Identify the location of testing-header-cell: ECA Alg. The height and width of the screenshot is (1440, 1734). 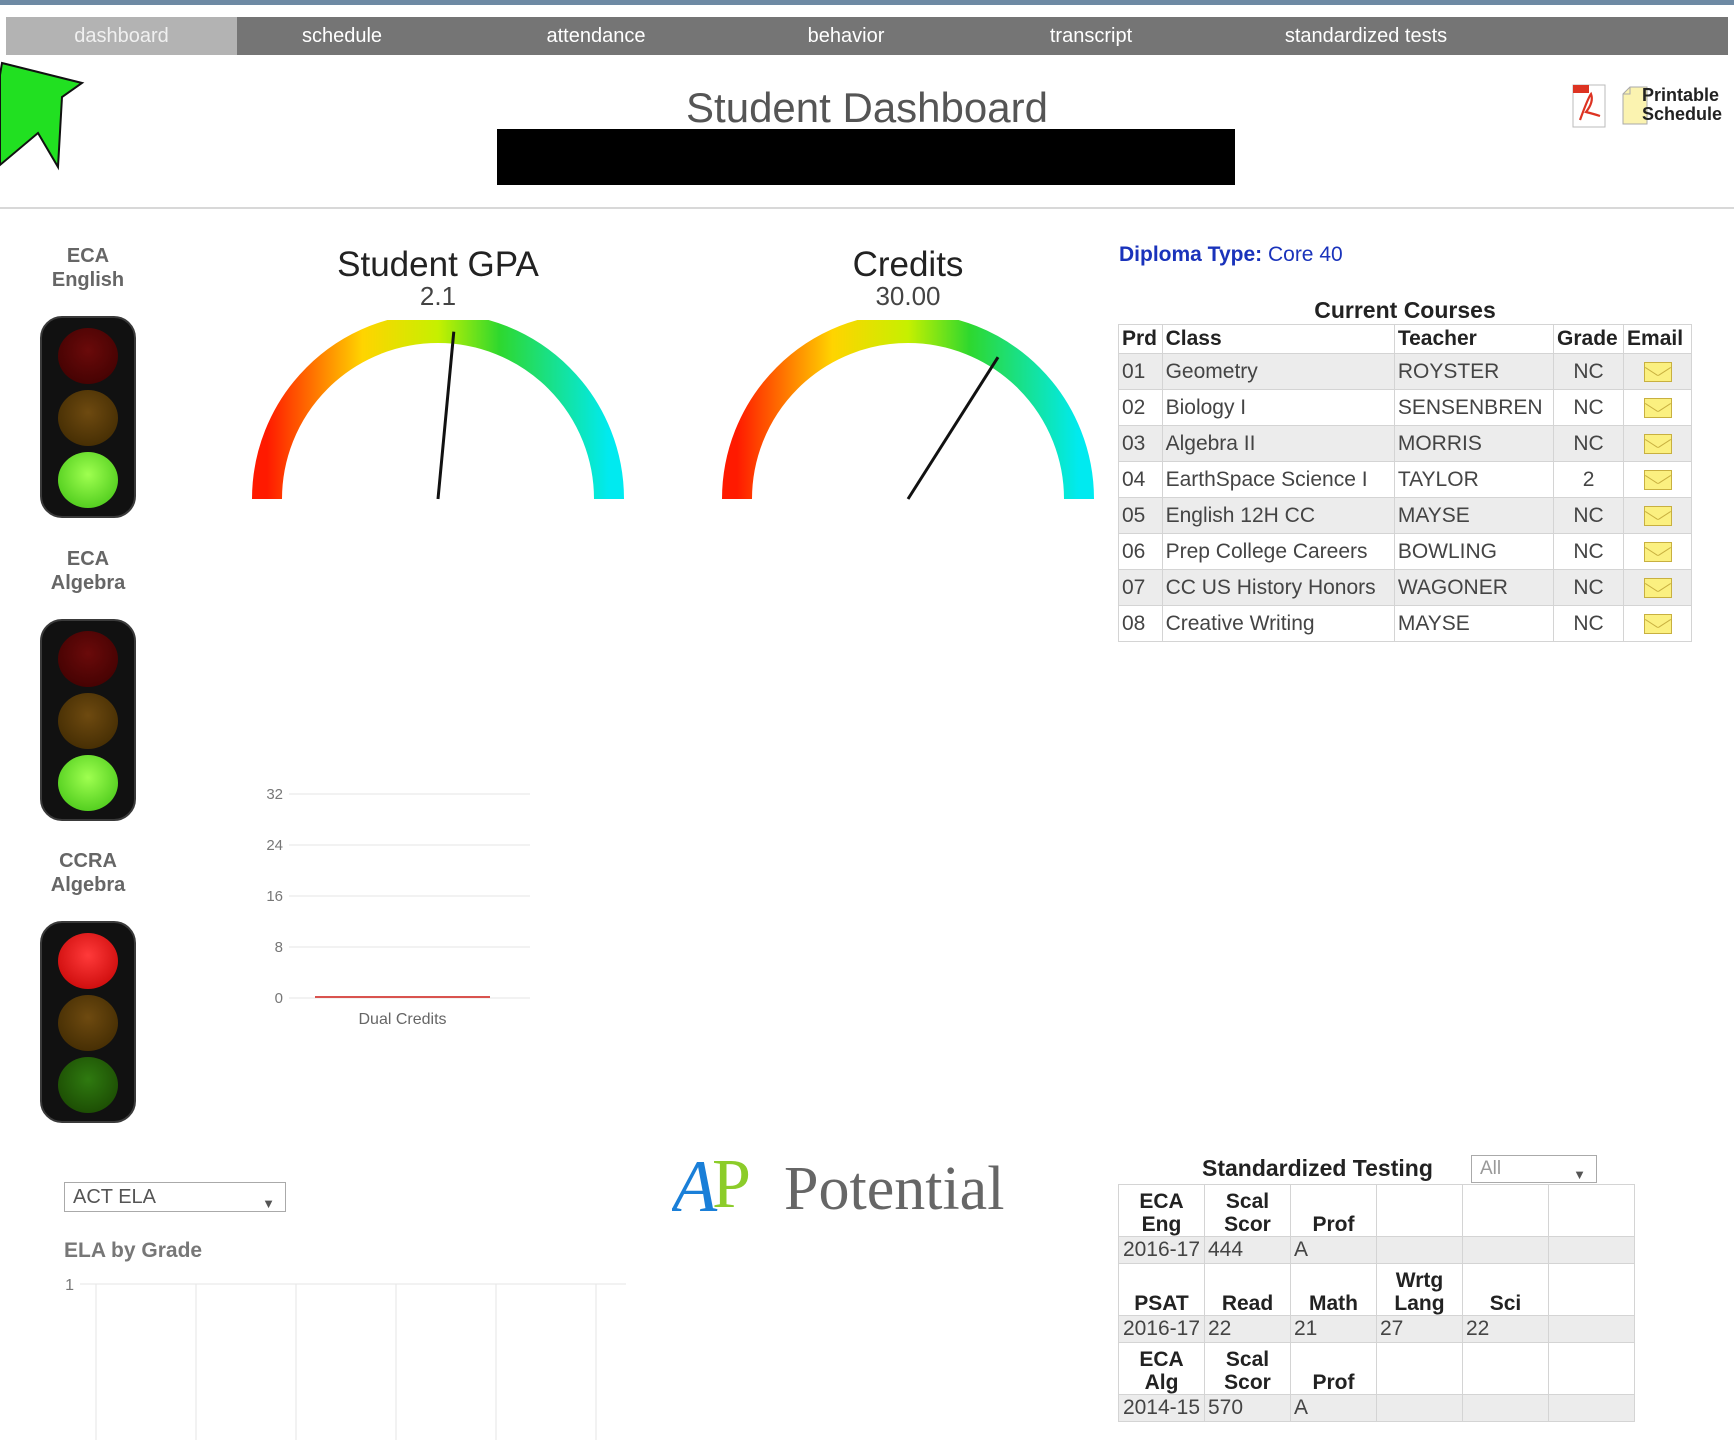
(1161, 1368).